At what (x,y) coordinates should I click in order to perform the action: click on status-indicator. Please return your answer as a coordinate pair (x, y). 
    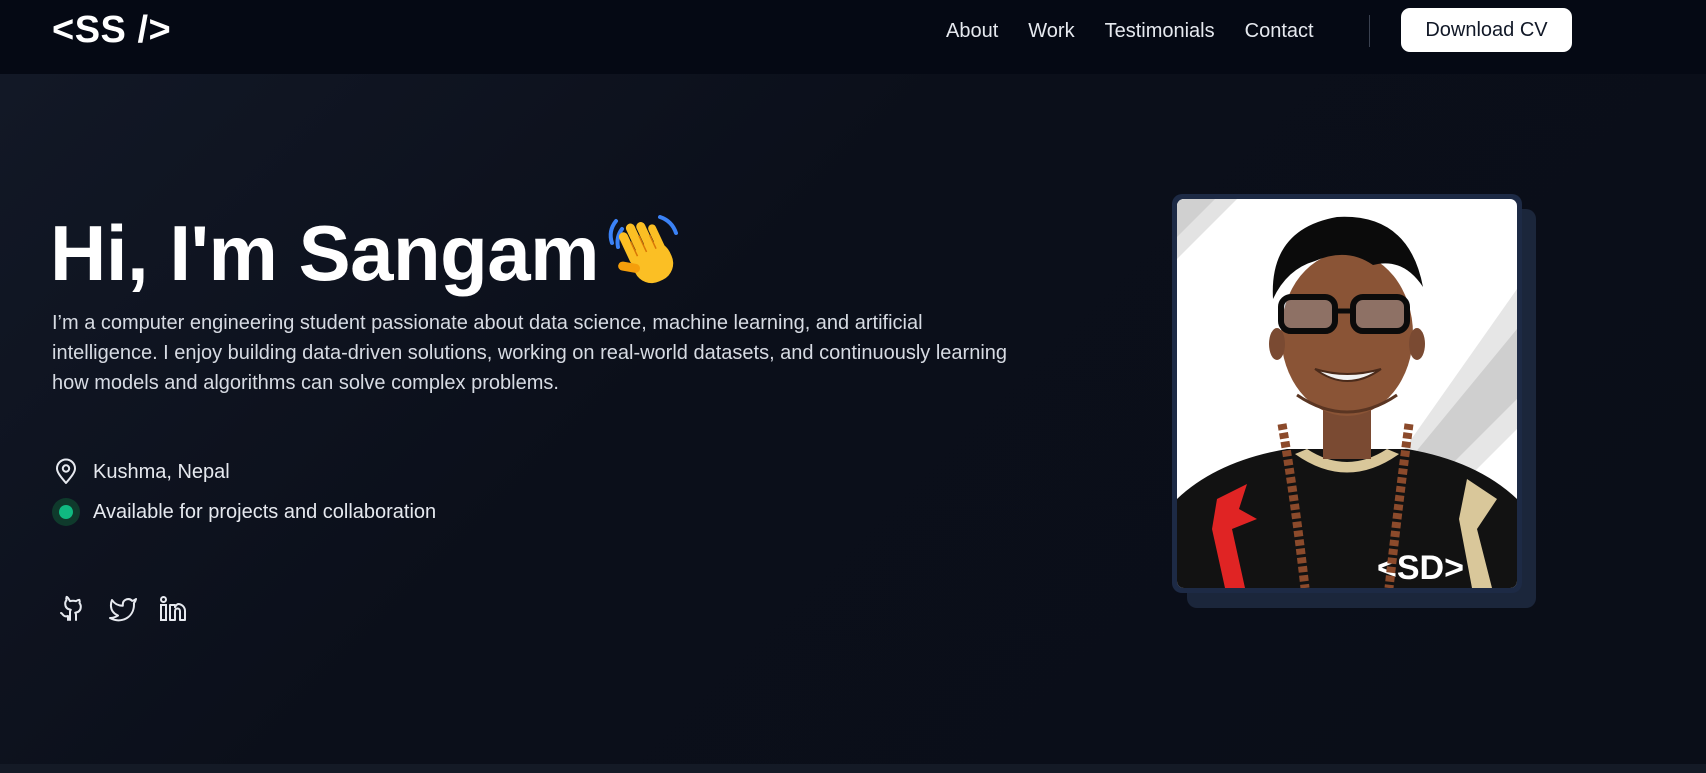
    Looking at the image, I should click on (66, 512).